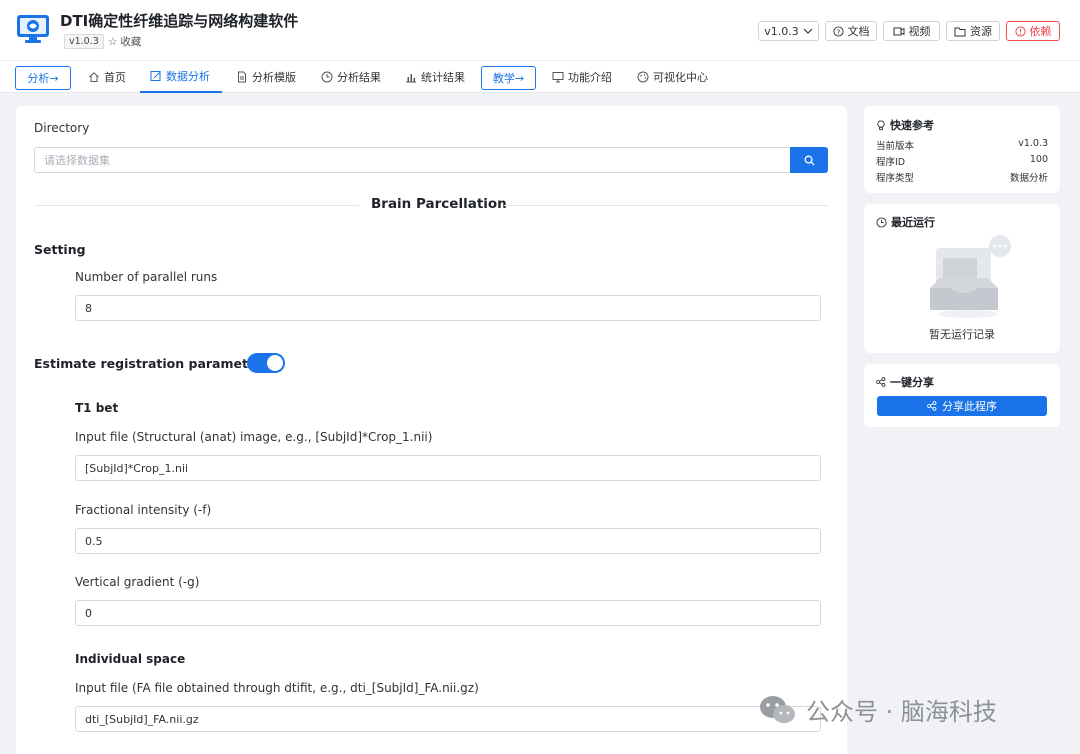 The image size is (1080, 754). Describe the element at coordinates (1020, 31) in the screenshot. I see `alert-icon` at that location.